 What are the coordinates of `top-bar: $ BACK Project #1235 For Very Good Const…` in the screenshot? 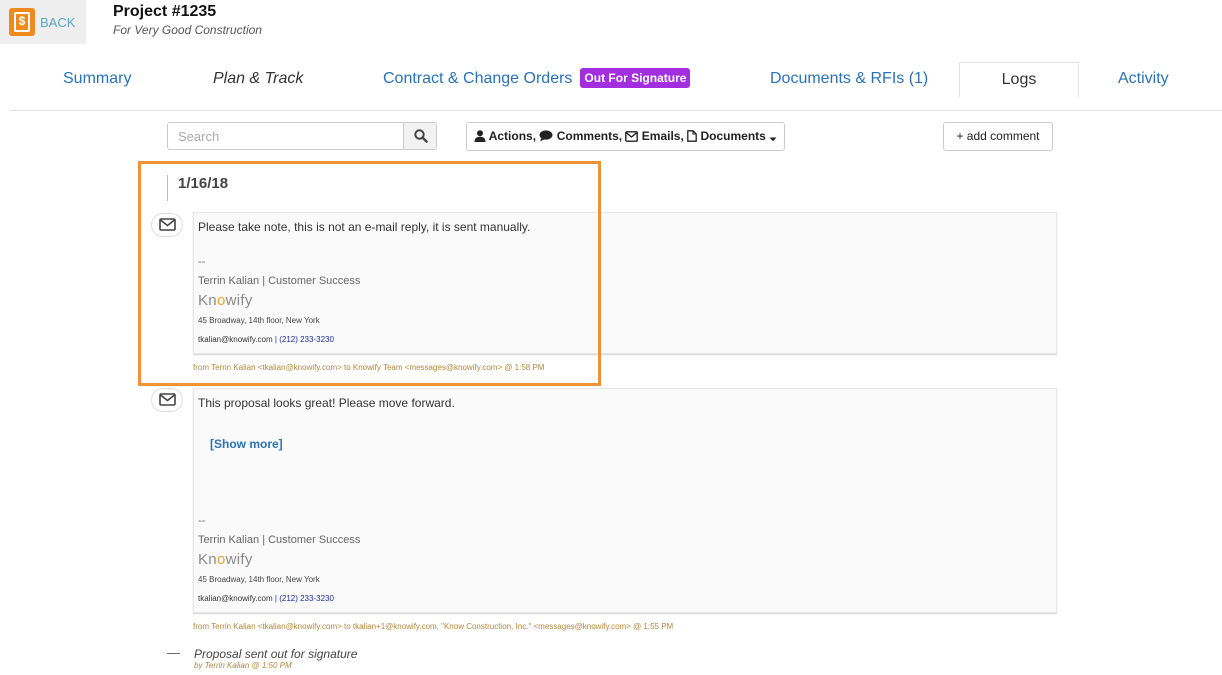 It's located at (611, 22).